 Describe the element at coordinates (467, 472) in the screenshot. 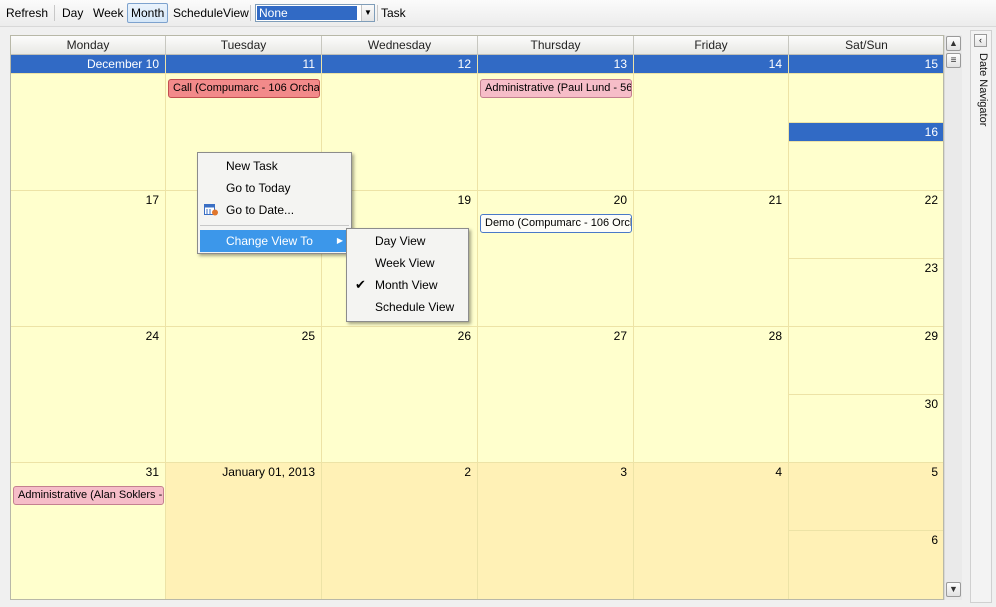

I see `day-number: 2` at that location.